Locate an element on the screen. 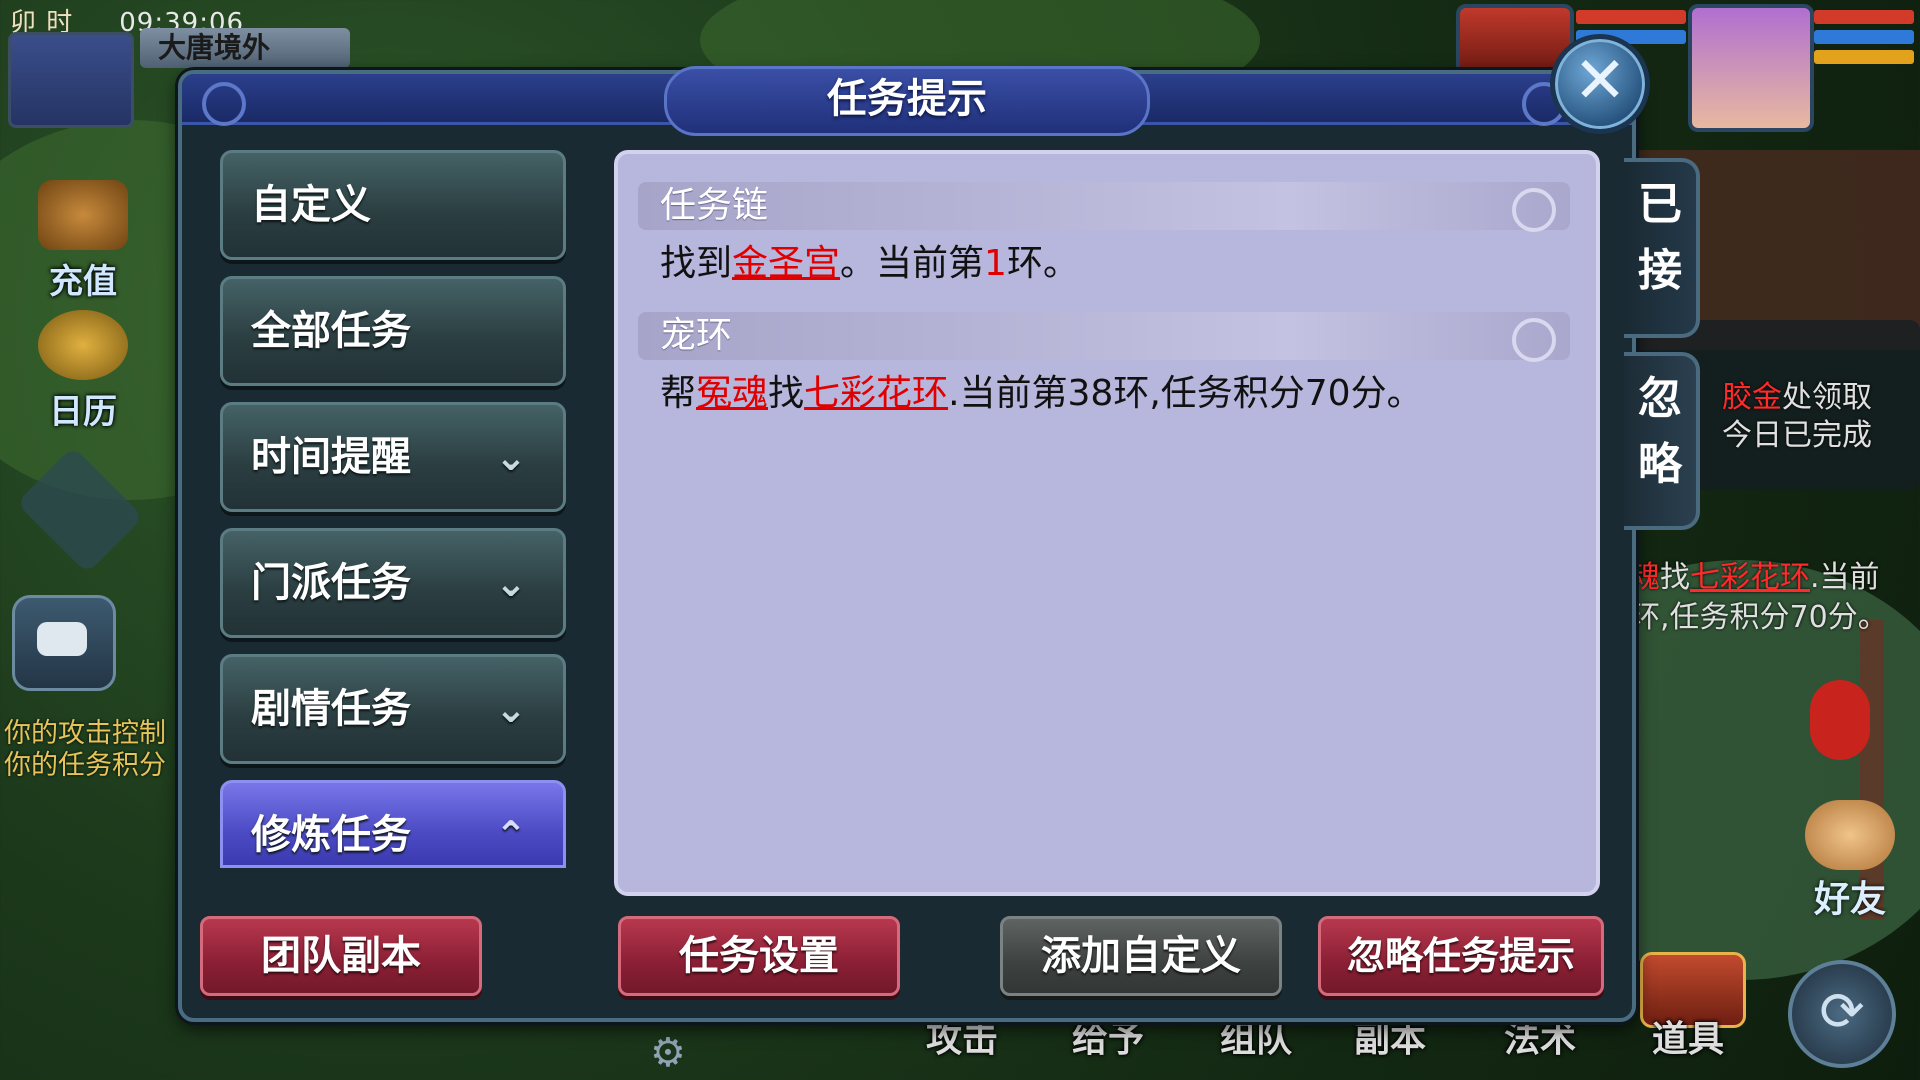 Image resolution: width=1920 pixels, height=1080 pixels. tracker-line-3: 魂找七彩花环.当前 is located at coordinates (1755, 574).